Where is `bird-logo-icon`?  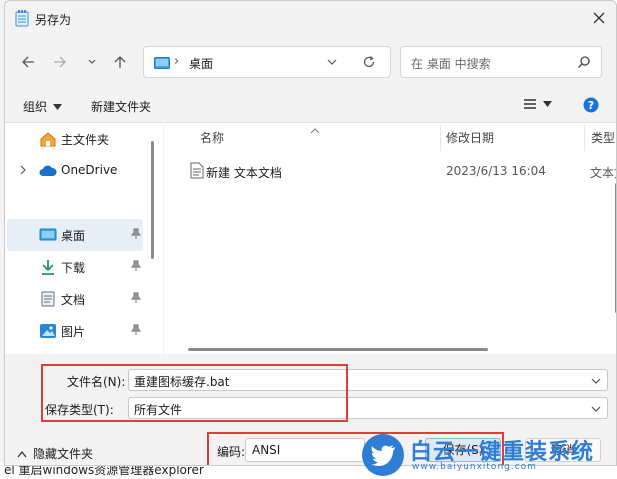
bird-logo-icon is located at coordinates (383, 455).